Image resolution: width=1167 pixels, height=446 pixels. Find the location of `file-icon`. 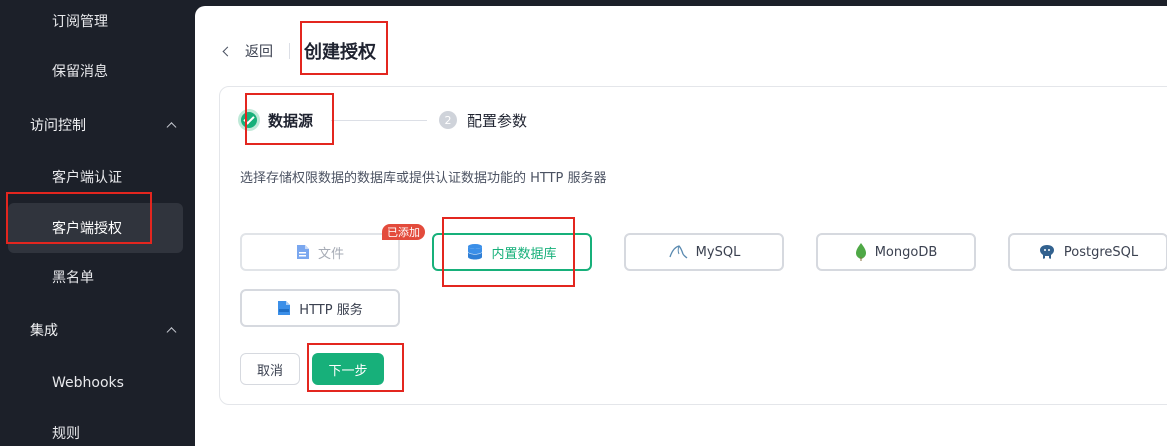

file-icon is located at coordinates (303, 252).